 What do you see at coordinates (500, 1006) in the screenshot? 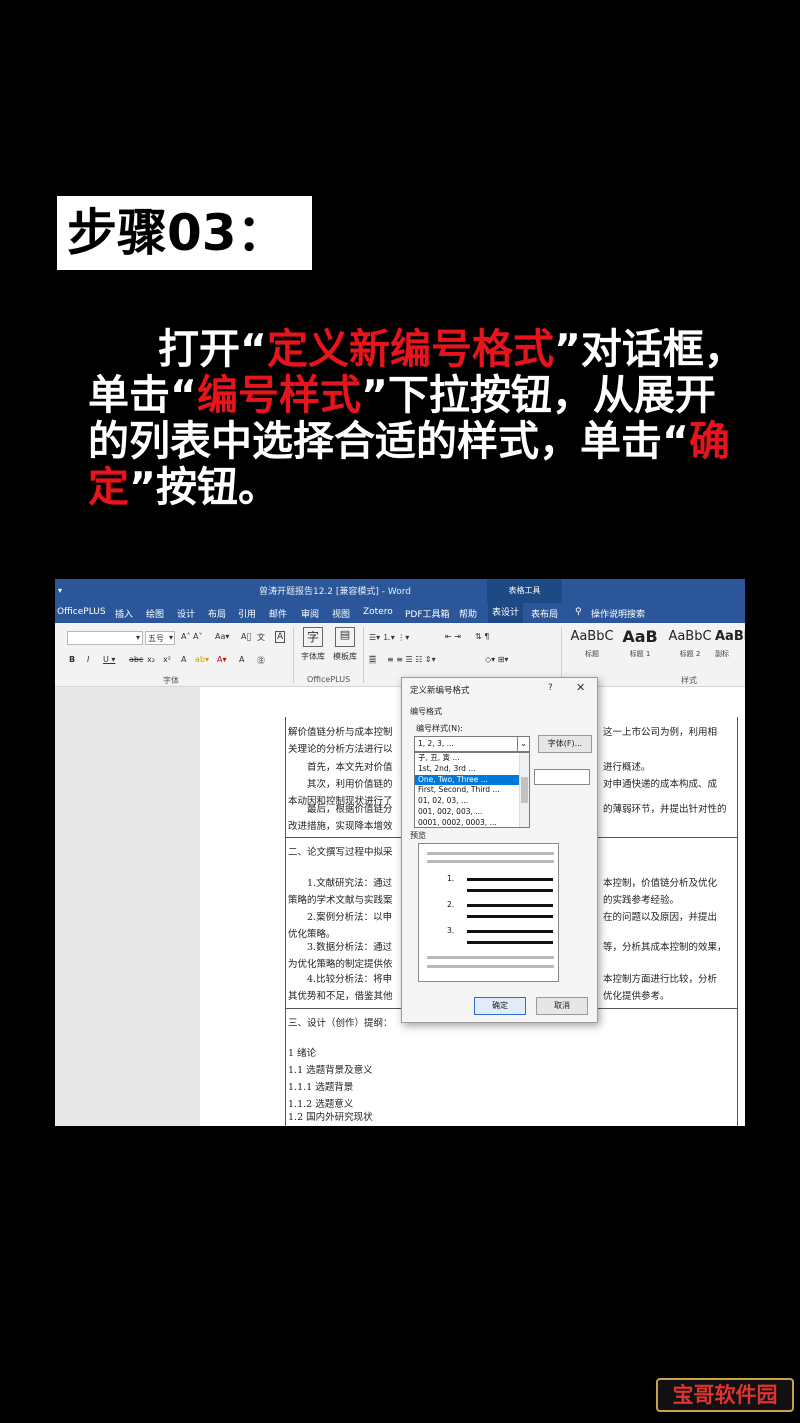
I see `ok-button: 确定` at bounding box center [500, 1006].